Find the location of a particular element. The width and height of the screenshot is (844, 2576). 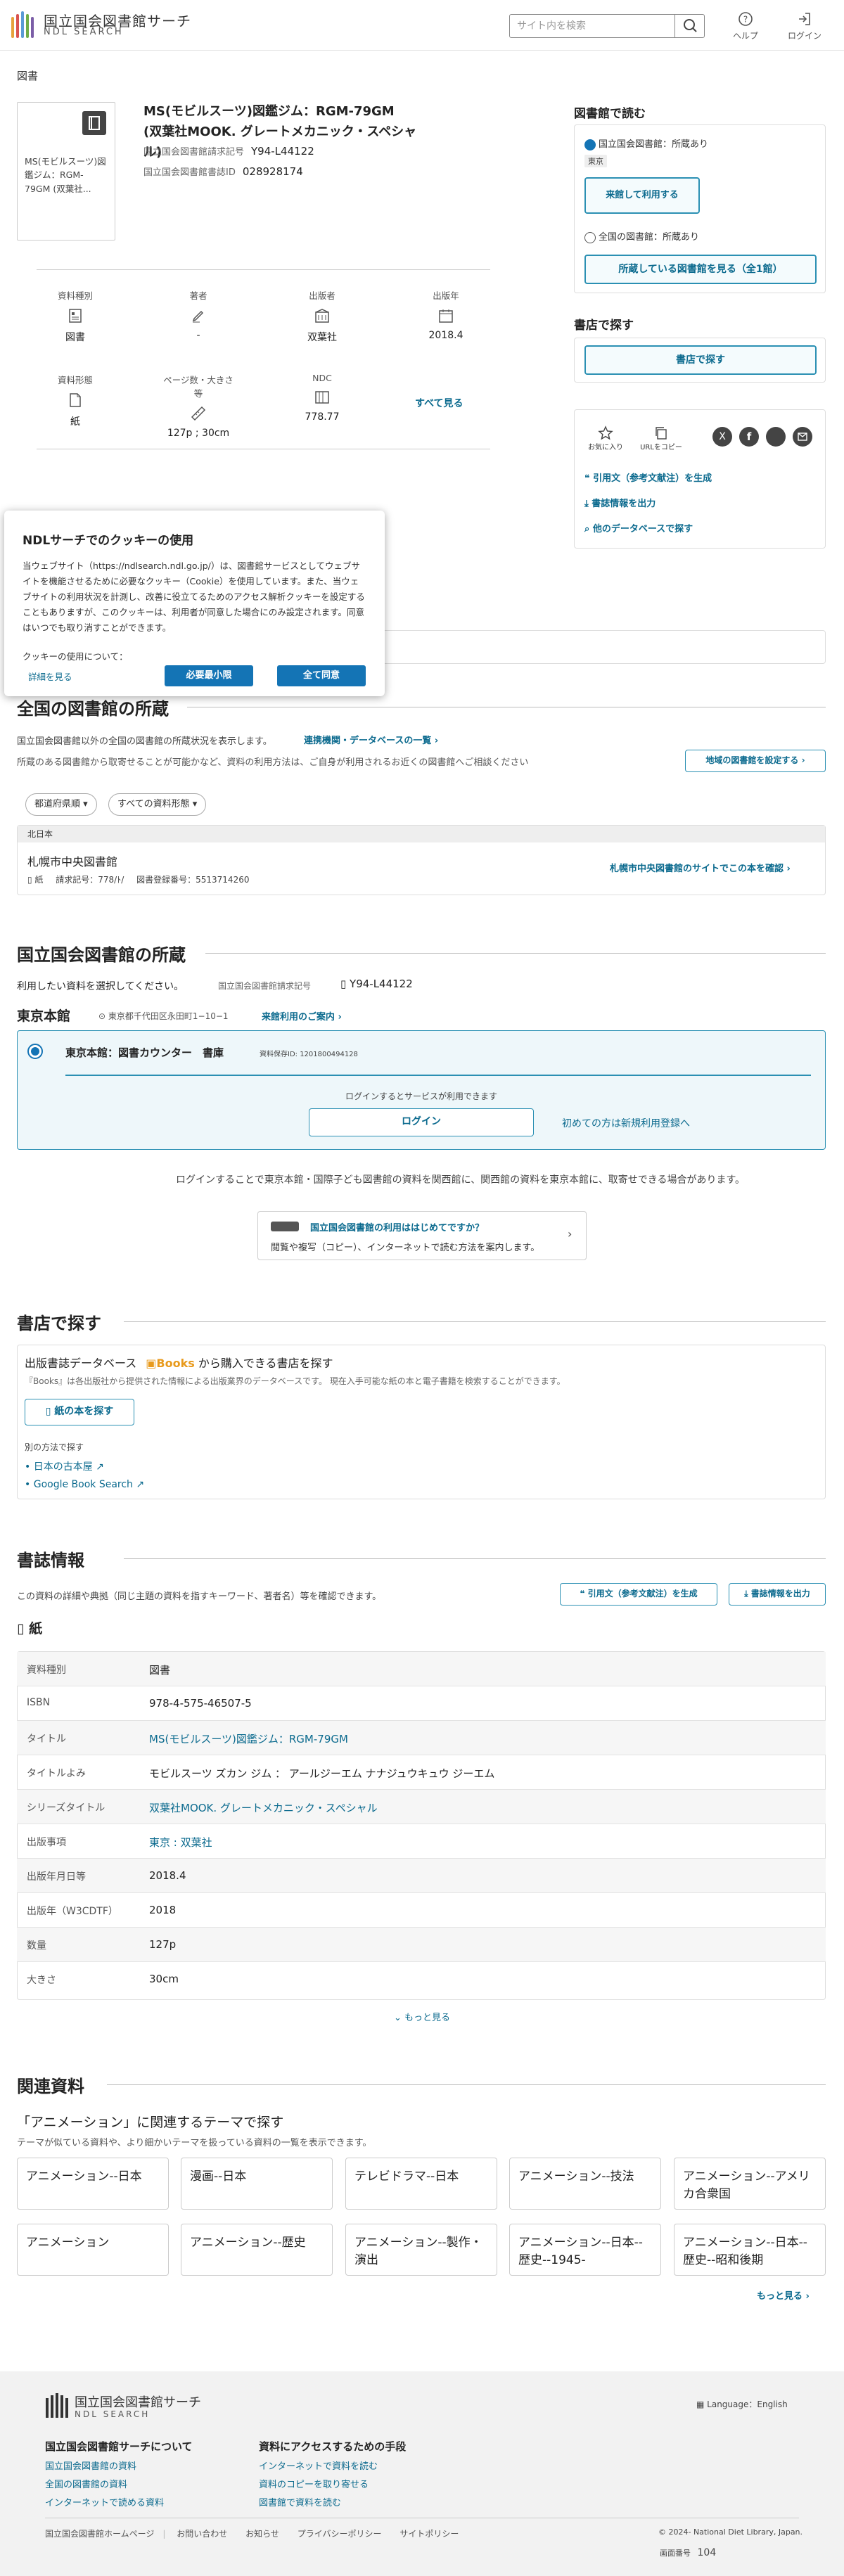

line-share-icon is located at coordinates (776, 437).